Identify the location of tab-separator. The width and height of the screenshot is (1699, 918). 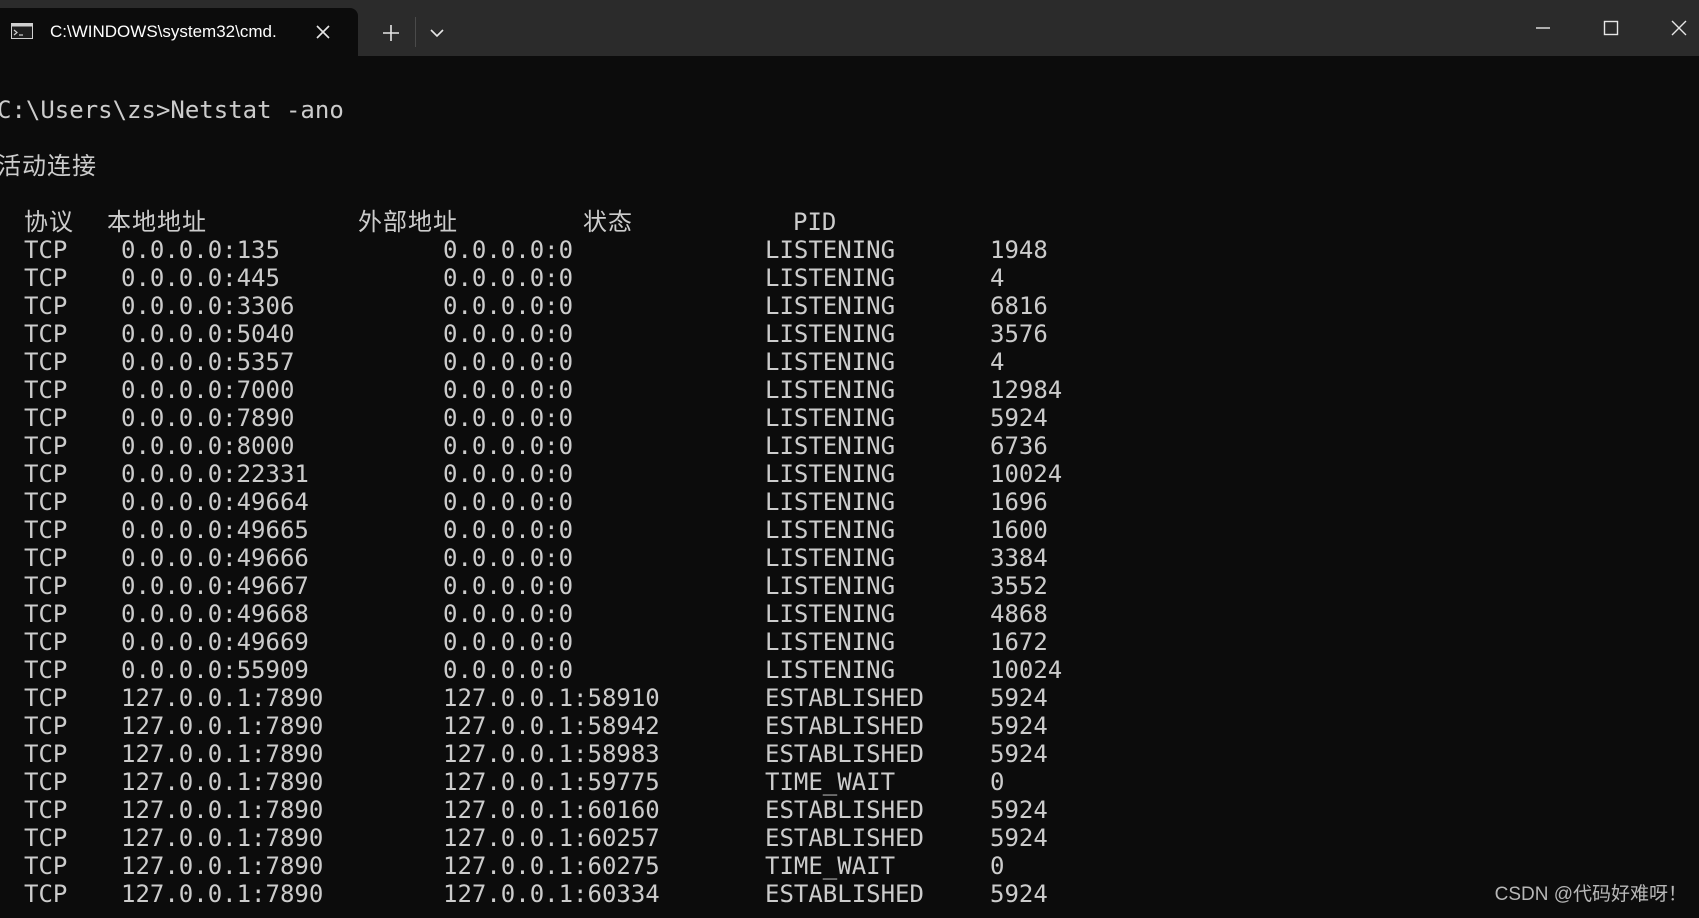
(415, 32).